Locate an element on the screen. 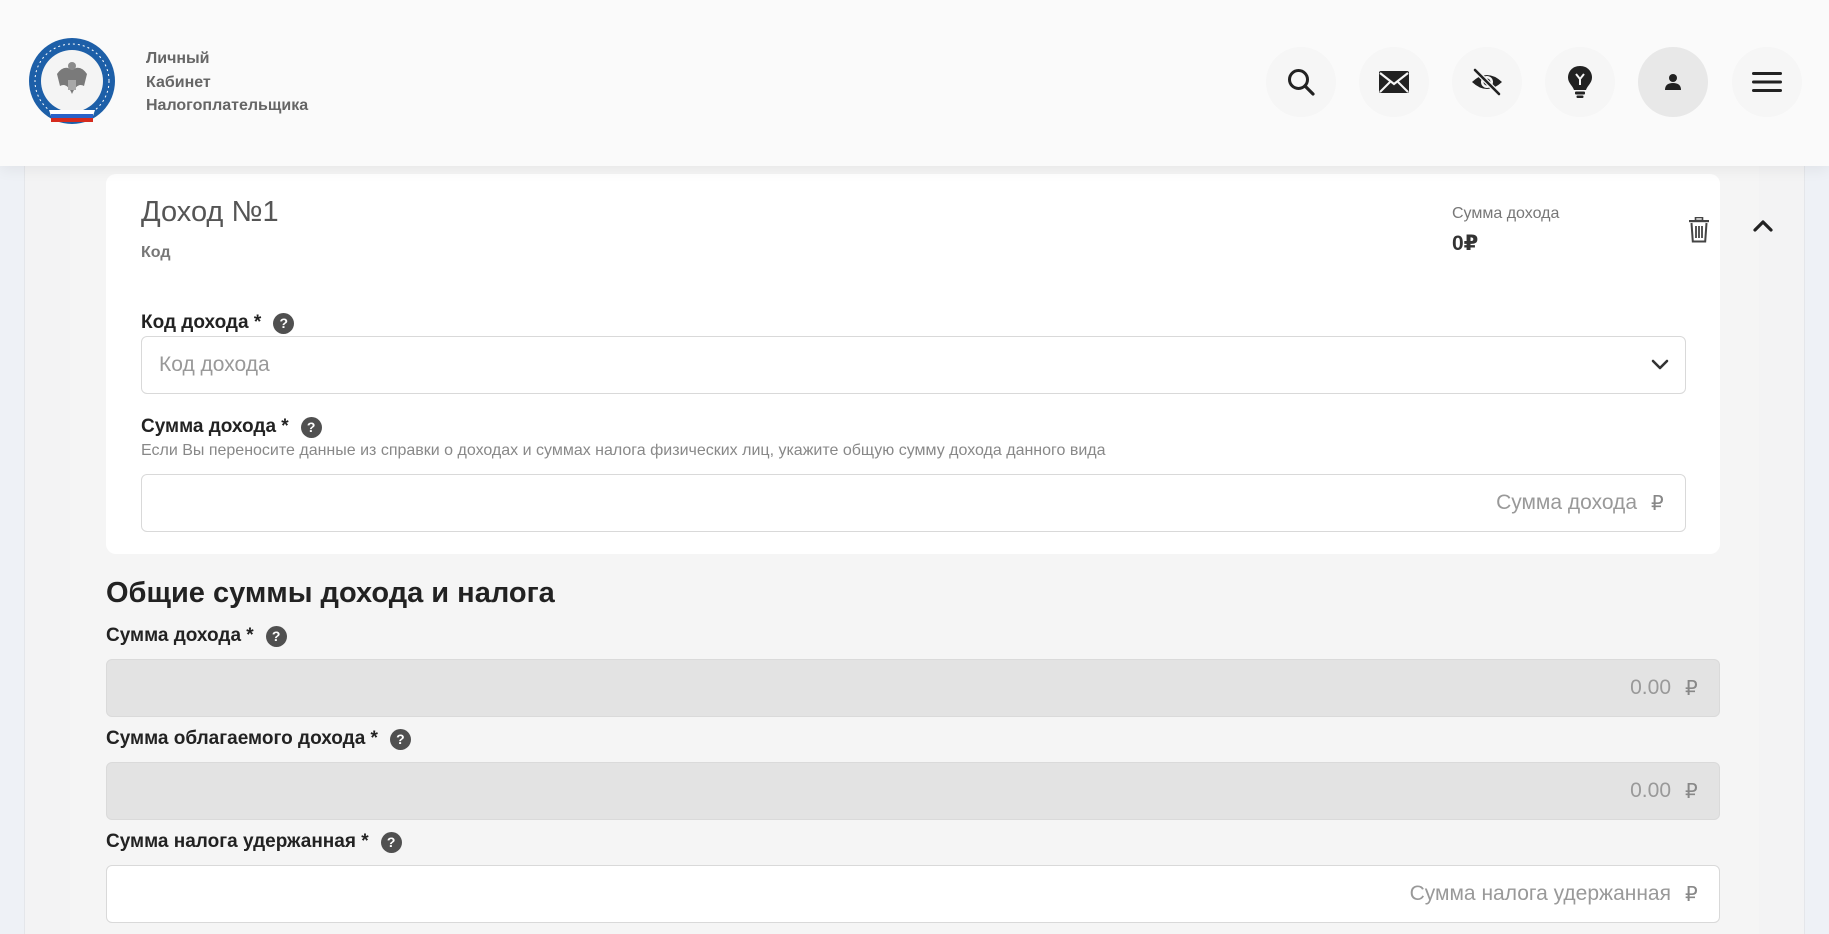 Image resolution: width=1829 pixels, height=934 pixels. income-sum-placeholder: Сумма дохода is located at coordinates (1566, 502).